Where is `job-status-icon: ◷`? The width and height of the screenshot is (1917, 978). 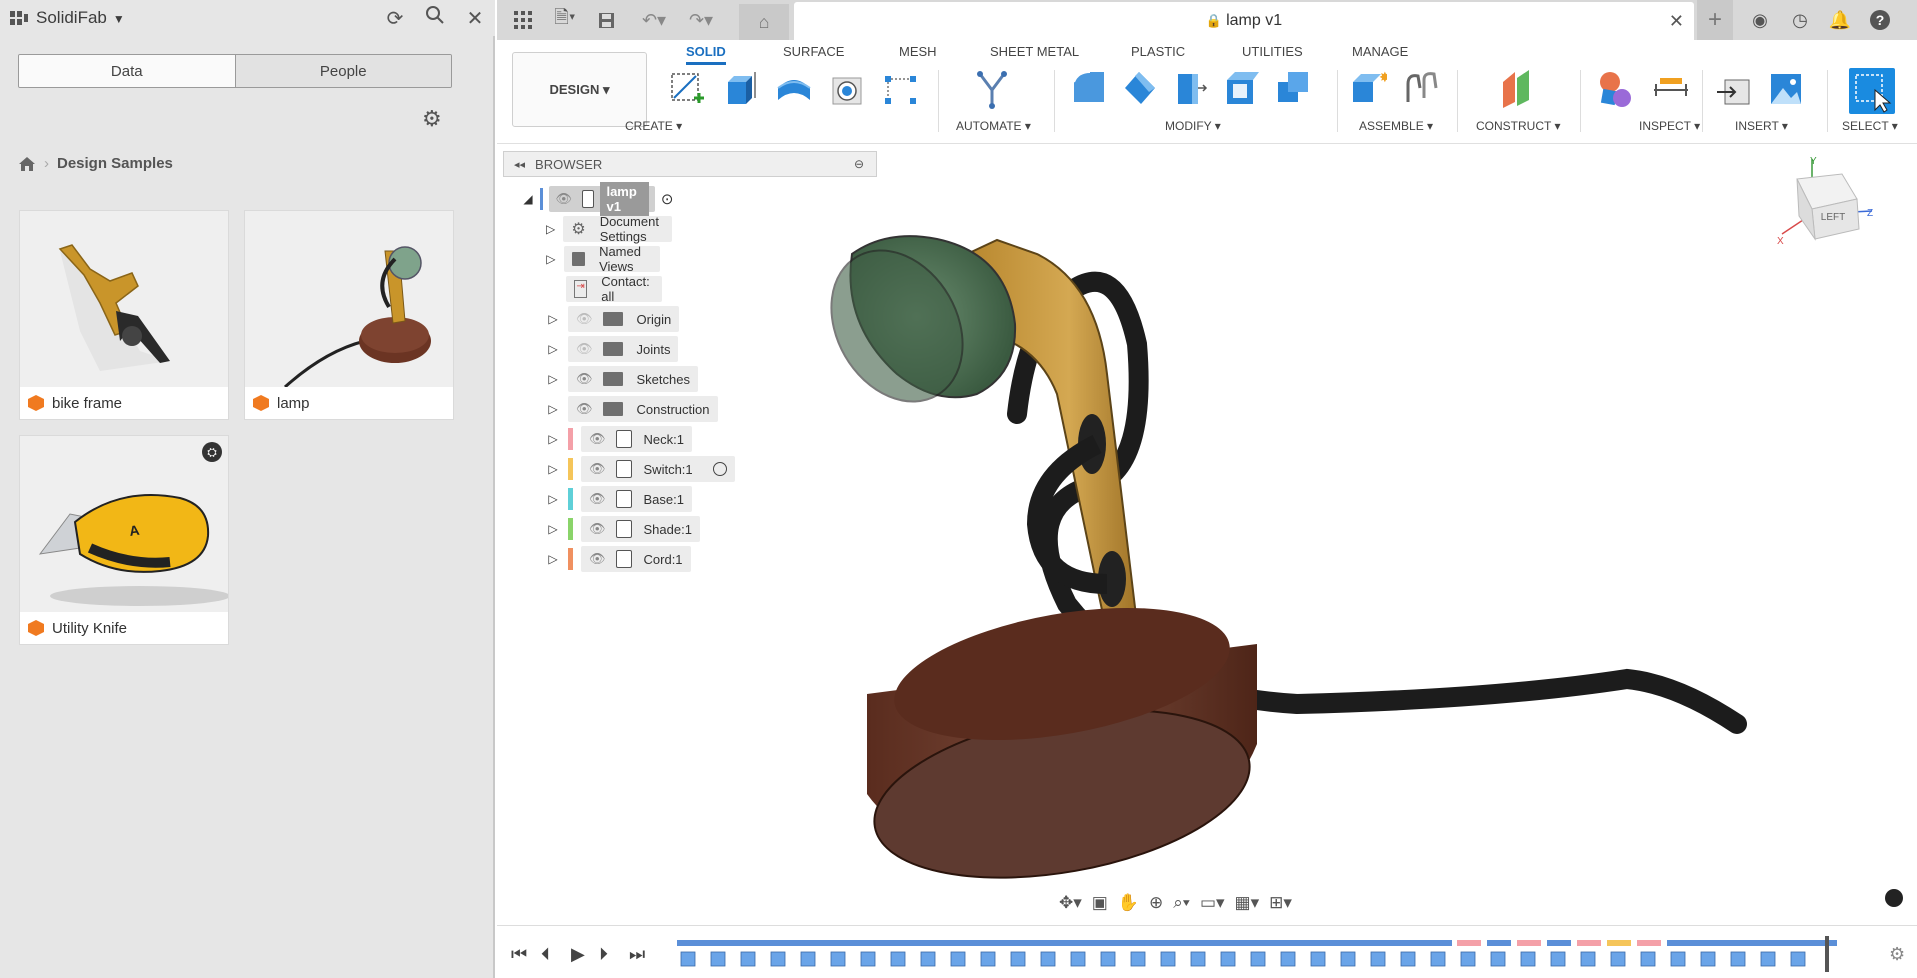 job-status-icon: ◷ is located at coordinates (1800, 20).